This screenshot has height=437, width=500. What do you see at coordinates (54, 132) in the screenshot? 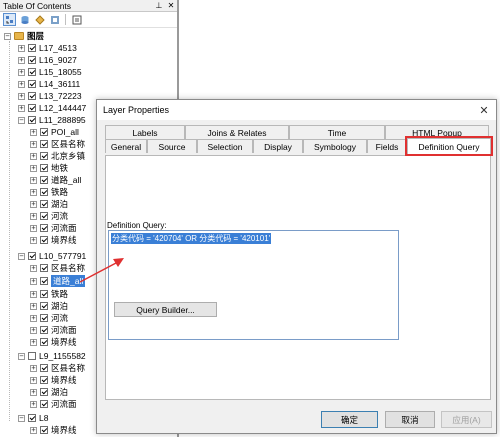
I see `layer-item: + POI_all` at bounding box center [54, 132].